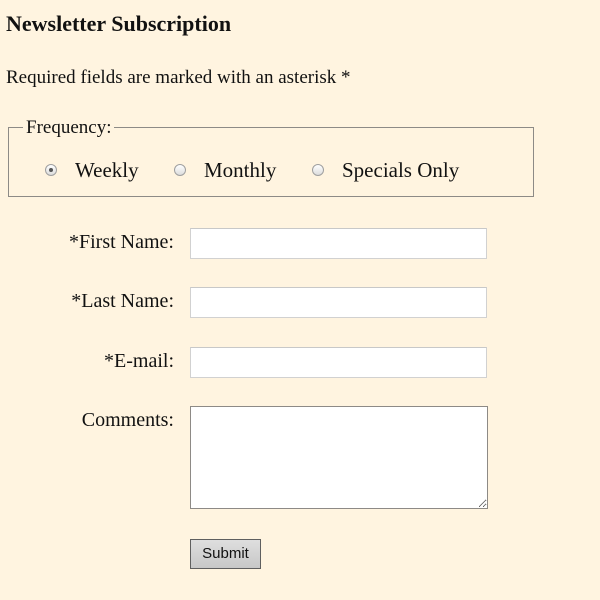  I want to click on frequency-label-monthly: Monthly, so click(240, 170).